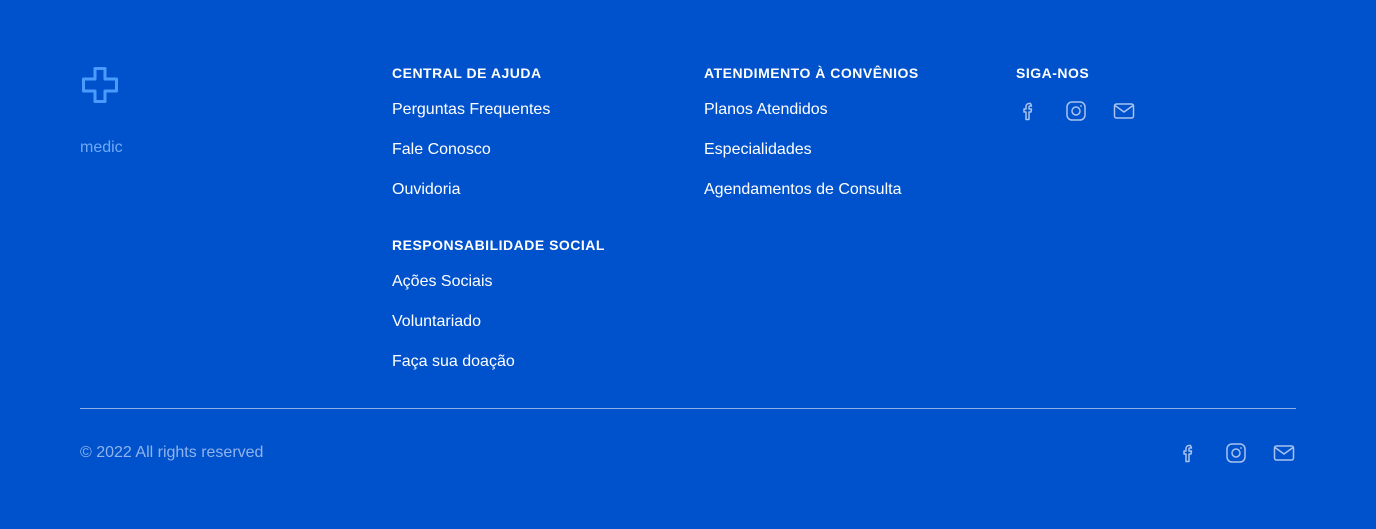  What do you see at coordinates (811, 73) in the screenshot?
I see `insurance-heading: ATENDIMENTO À CONVÊNIOS` at bounding box center [811, 73].